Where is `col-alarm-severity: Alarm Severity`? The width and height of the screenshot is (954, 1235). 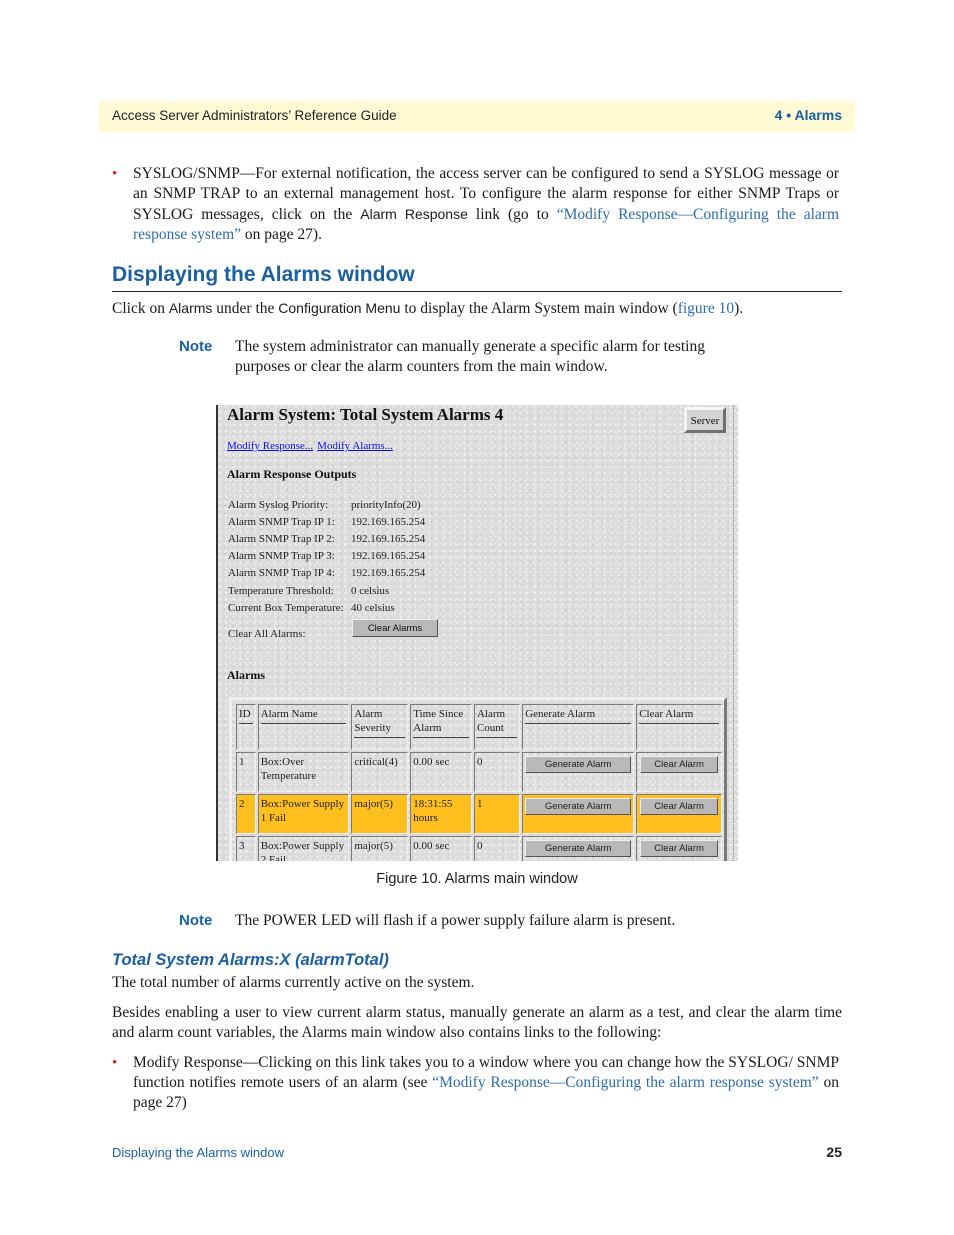 col-alarm-severity: Alarm Severity is located at coordinates (380, 727).